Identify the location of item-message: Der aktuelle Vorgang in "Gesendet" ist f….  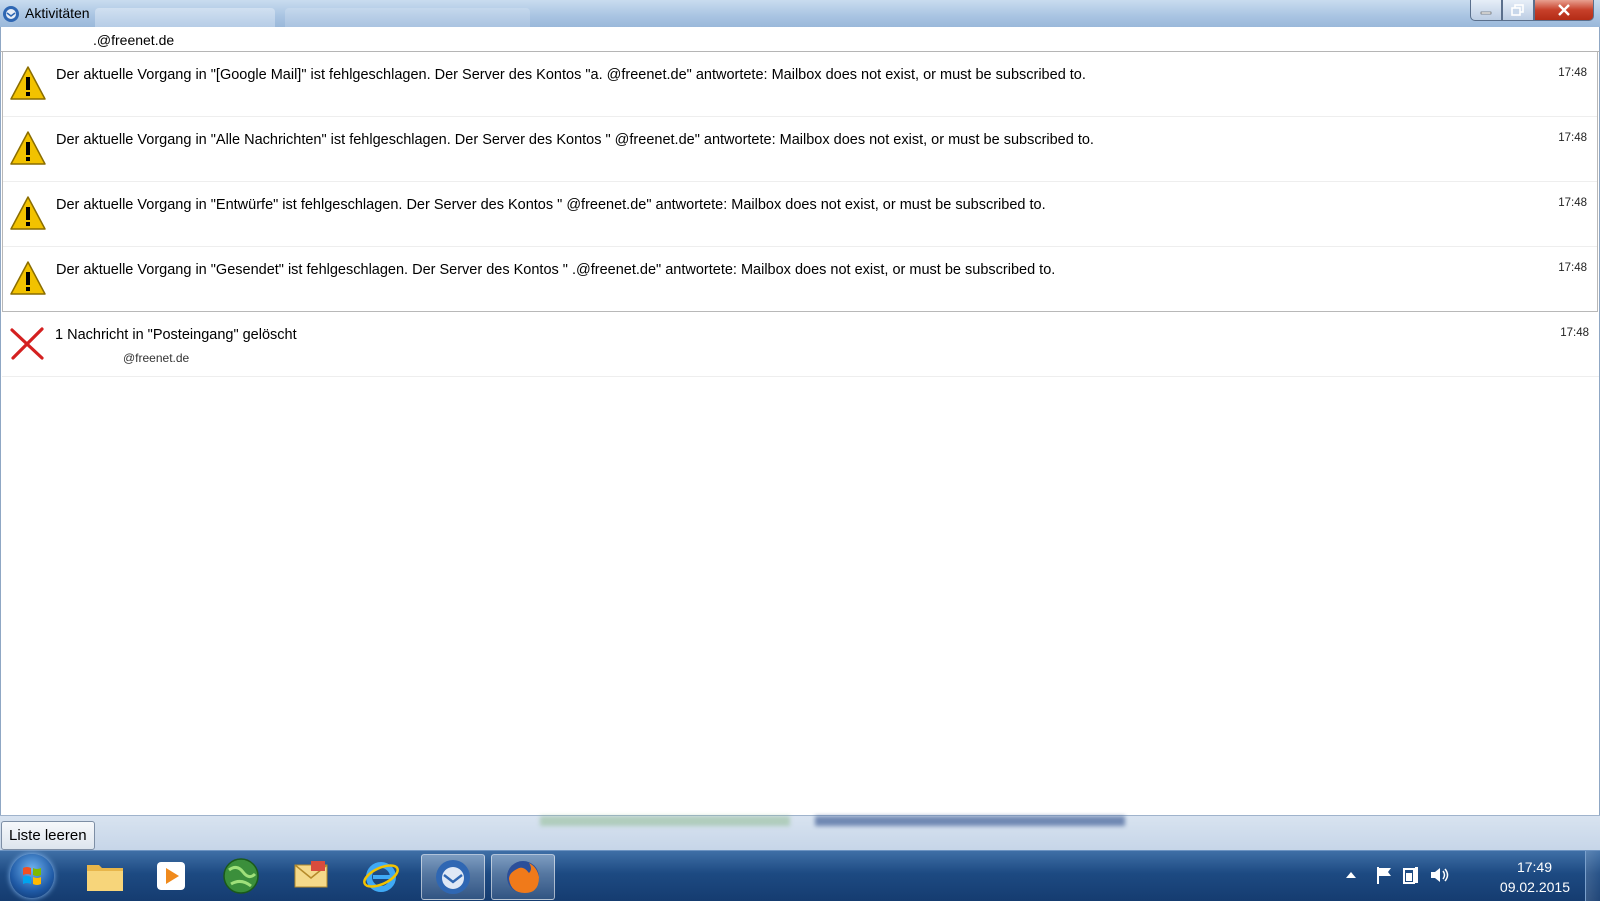
(556, 270).